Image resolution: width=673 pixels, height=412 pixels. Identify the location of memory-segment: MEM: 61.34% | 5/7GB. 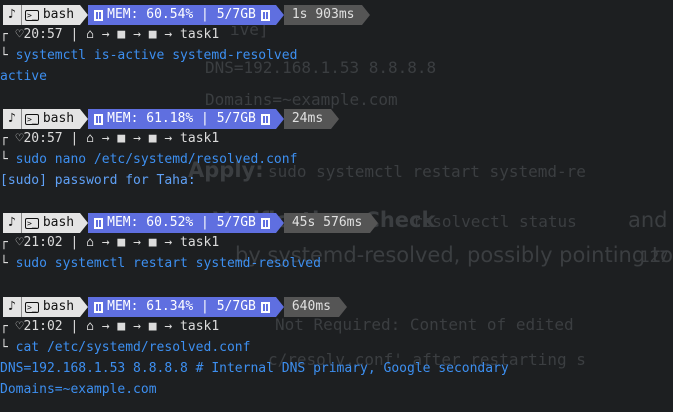
(182, 307).